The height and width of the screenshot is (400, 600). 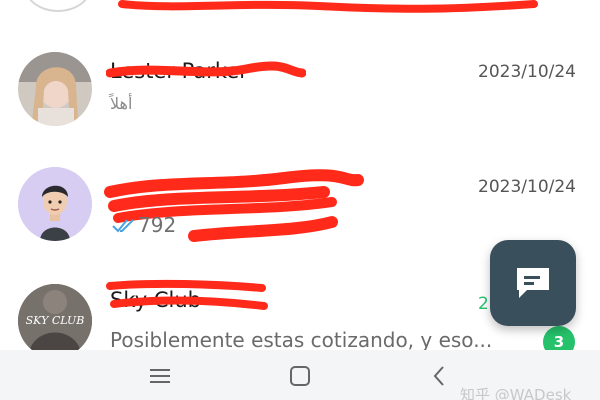 I want to click on home-square-icon, so click(x=300, y=376).